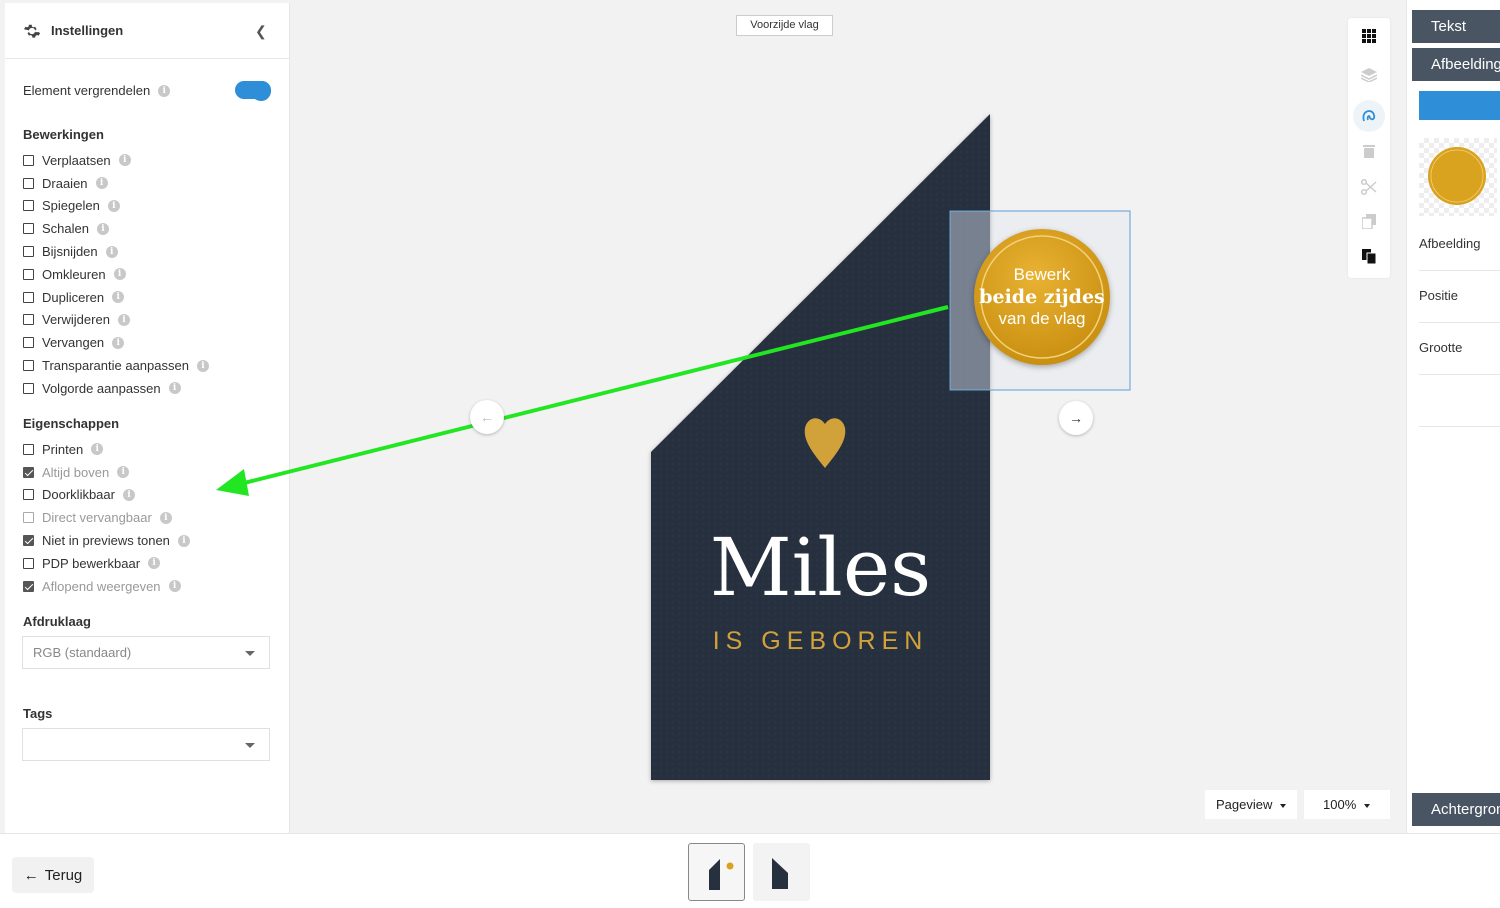 Image resolution: width=1500 pixels, height=908 pixels. Describe the element at coordinates (1459, 105) in the screenshot. I see `upload-image-button` at that location.